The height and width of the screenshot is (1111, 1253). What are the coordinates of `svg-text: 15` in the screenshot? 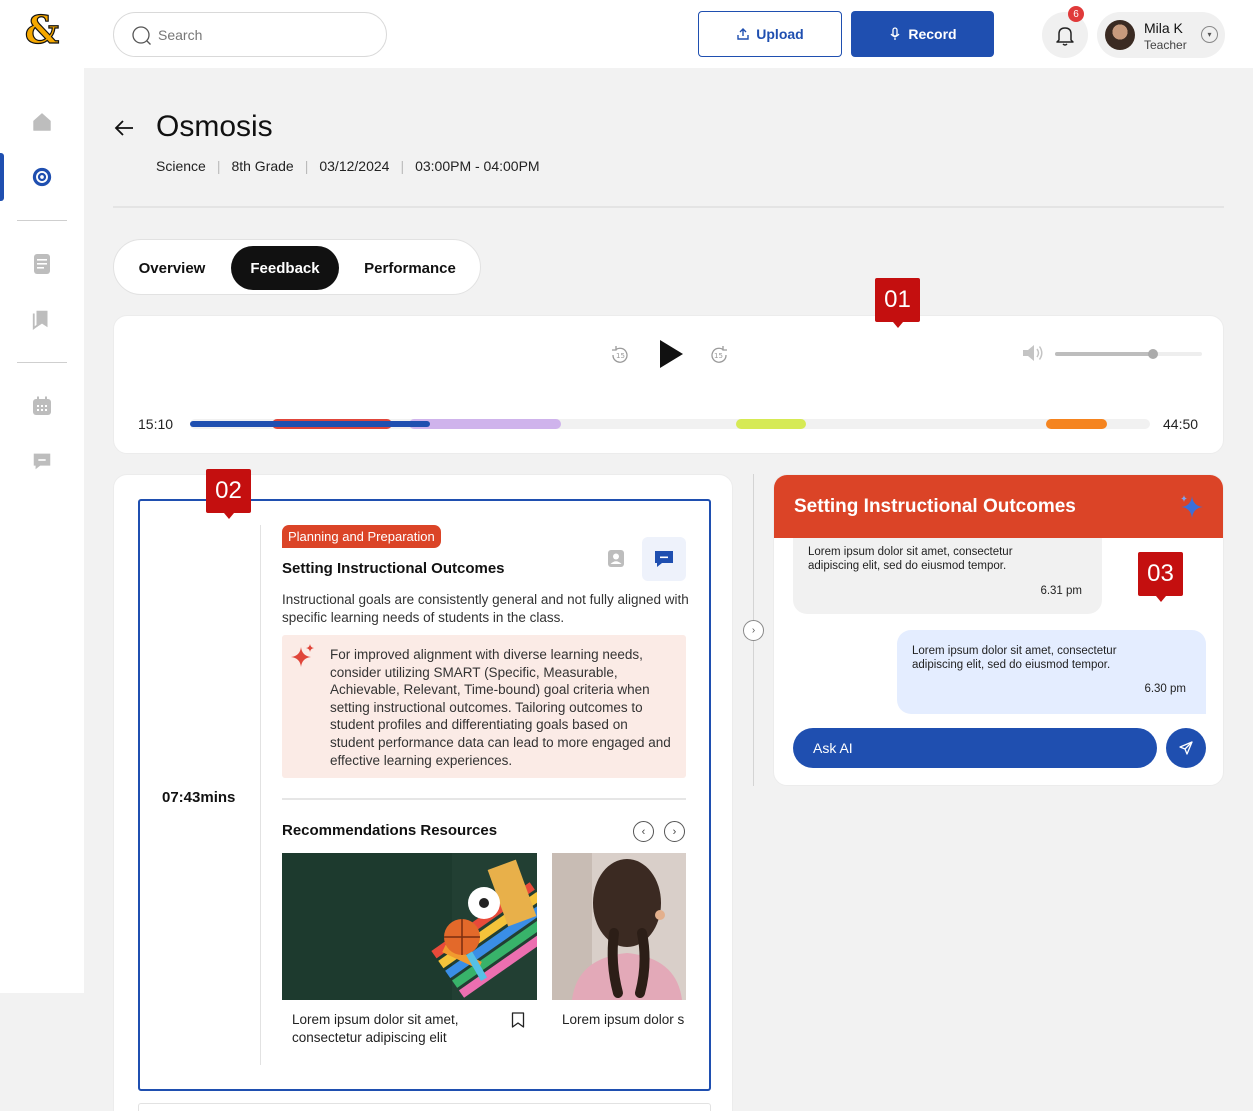 It's located at (718, 356).